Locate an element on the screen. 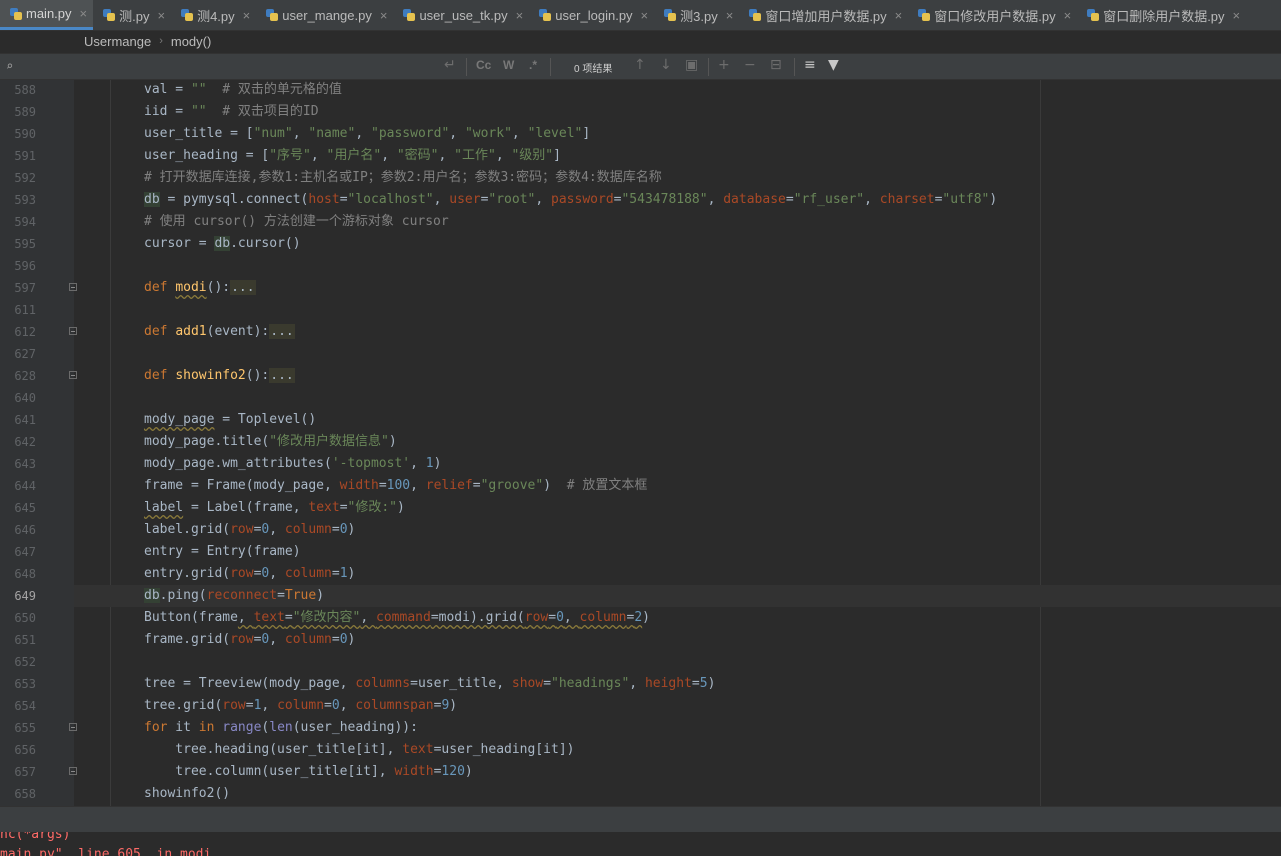  tab-label: 窗口增加用户数据.py is located at coordinates (826, 16).